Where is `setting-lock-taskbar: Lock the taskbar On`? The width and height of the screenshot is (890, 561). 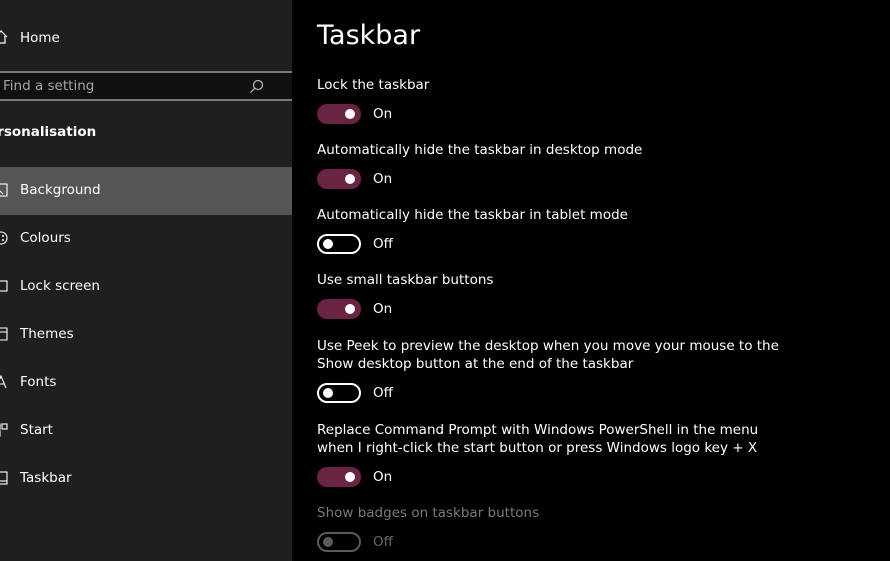 setting-lock-taskbar: Lock the taskbar On is located at coordinates (597, 100).